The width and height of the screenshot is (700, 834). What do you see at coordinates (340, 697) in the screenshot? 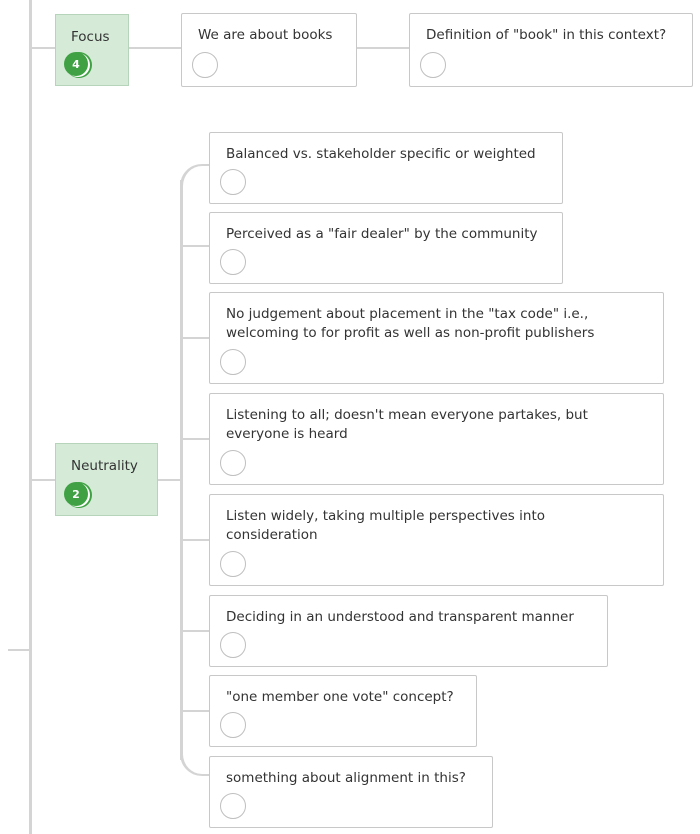
I see `card-text: "one member one vote" concept?` at bounding box center [340, 697].